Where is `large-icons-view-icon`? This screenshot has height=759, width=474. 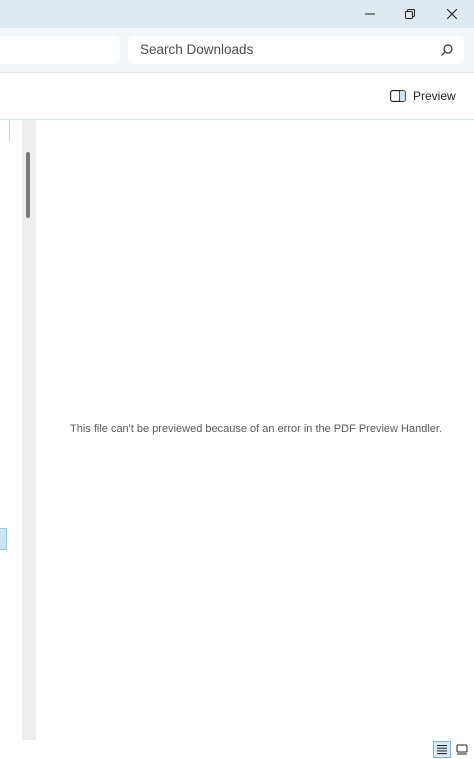 large-icons-view-icon is located at coordinates (462, 749).